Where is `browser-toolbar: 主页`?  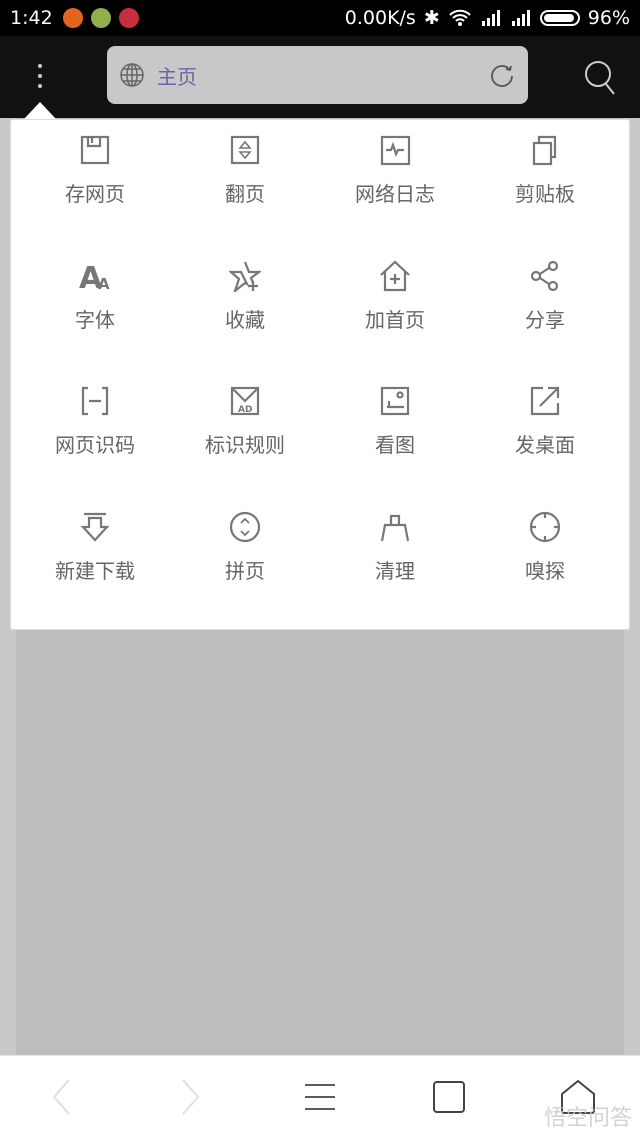
browser-toolbar: 主页 is located at coordinates (320, 77).